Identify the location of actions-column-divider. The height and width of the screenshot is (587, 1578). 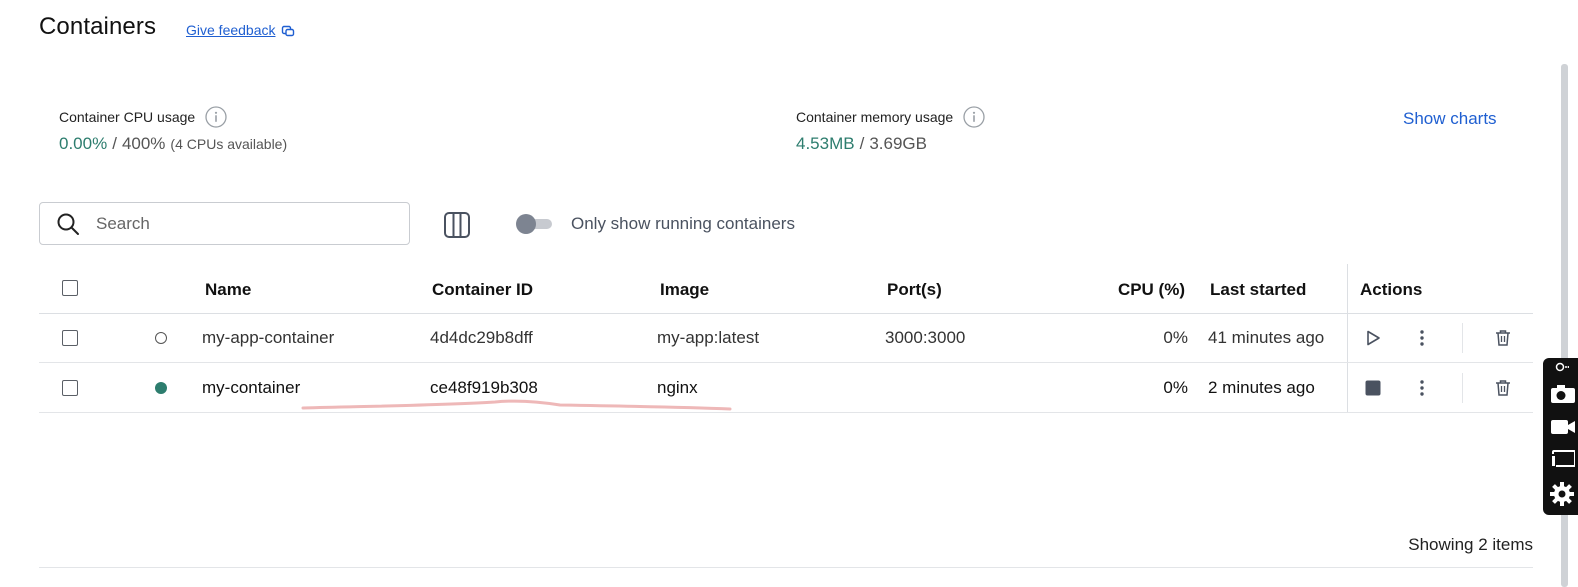
(1347, 338).